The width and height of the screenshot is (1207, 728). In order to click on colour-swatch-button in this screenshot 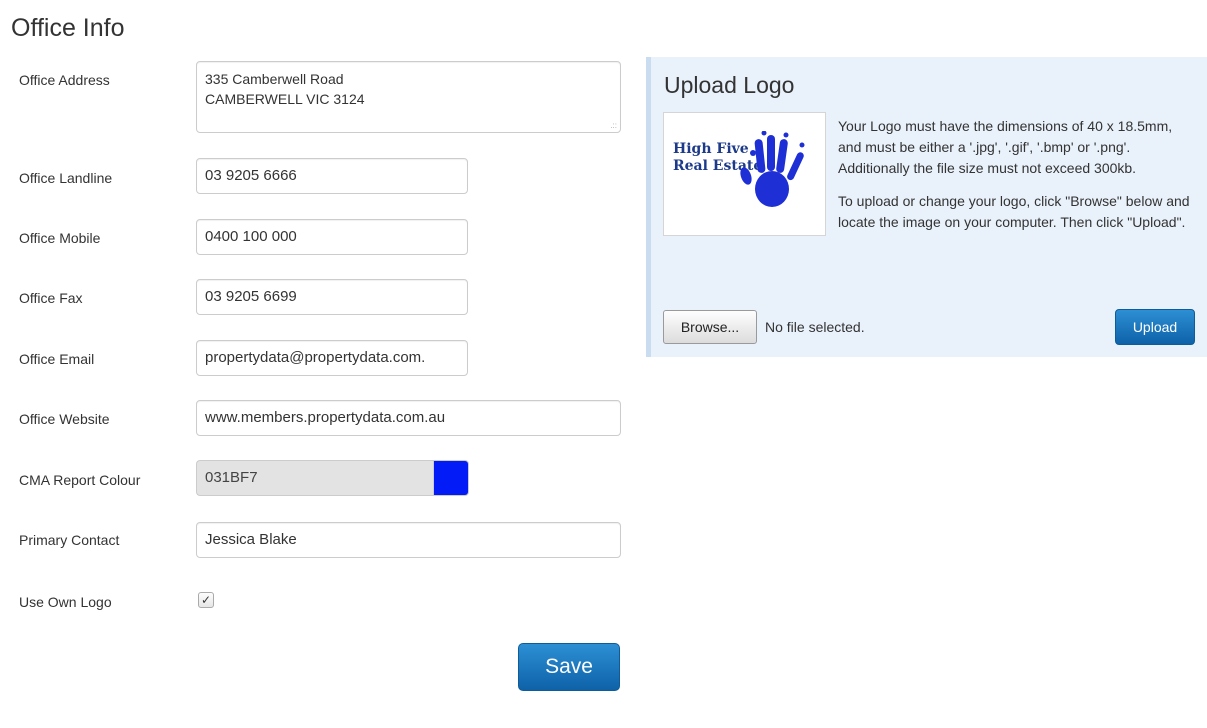, I will do `click(451, 478)`.